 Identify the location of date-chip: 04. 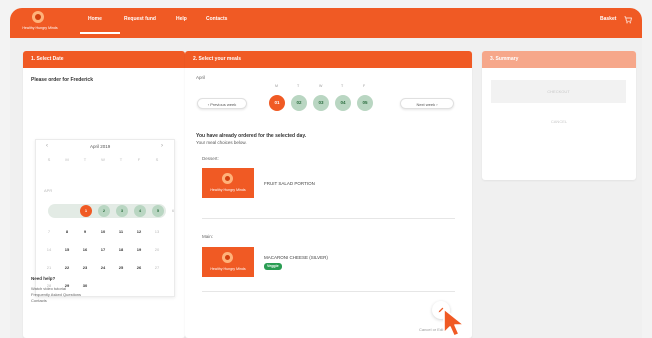
(343, 103).